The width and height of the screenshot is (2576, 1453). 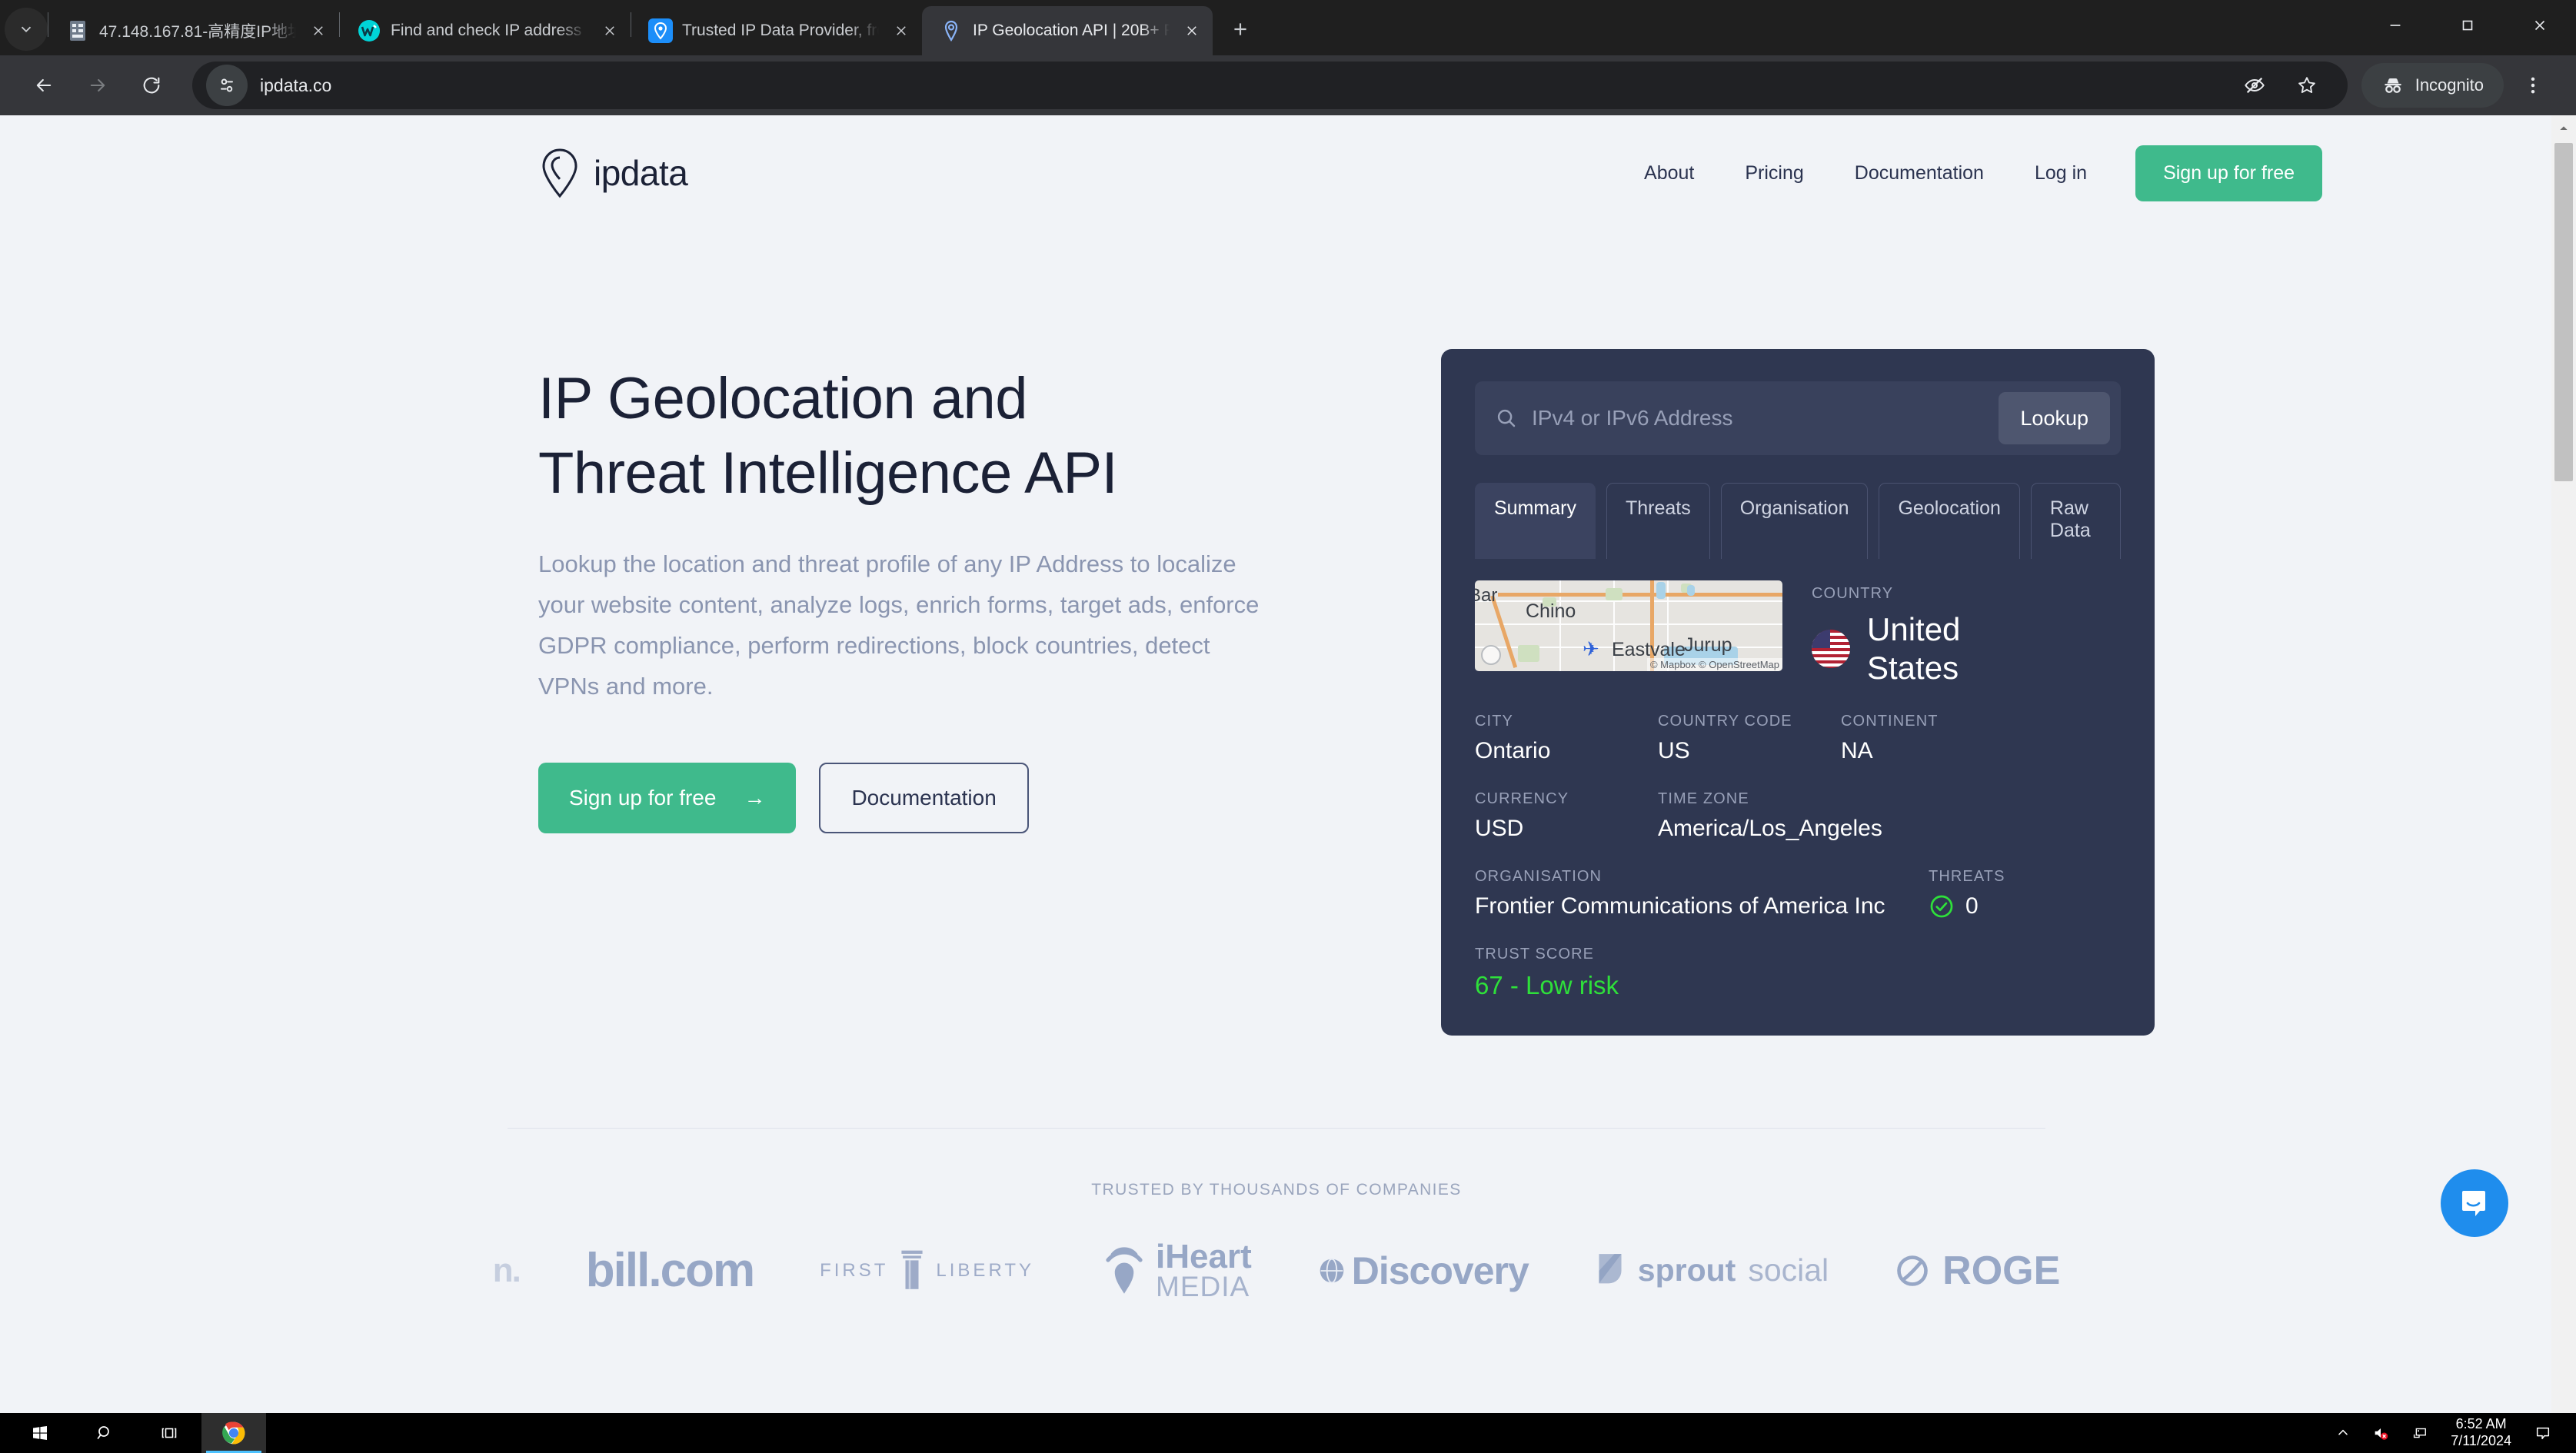 I want to click on ip-search-input: IPv4 or IPv6 Address, so click(x=1759, y=418).